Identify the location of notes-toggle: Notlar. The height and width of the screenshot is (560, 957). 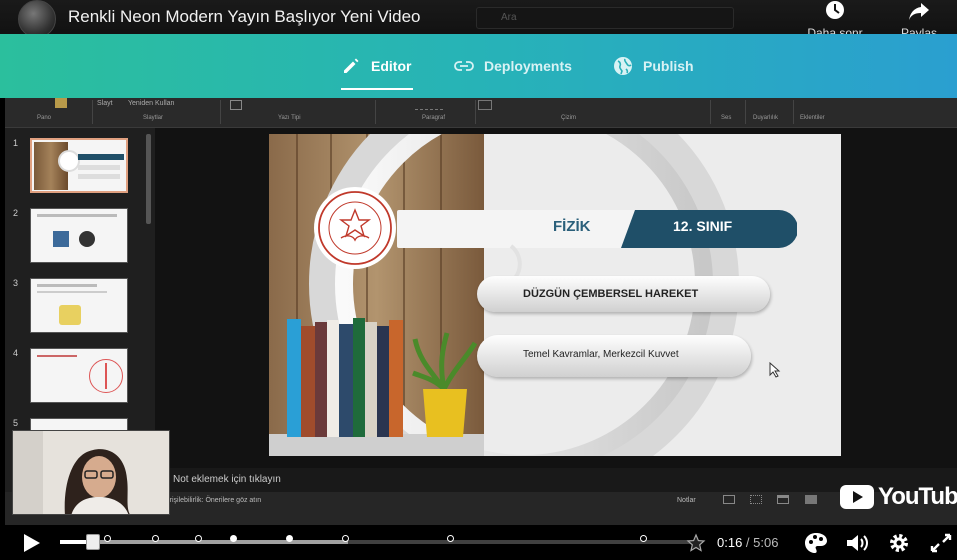
(686, 500).